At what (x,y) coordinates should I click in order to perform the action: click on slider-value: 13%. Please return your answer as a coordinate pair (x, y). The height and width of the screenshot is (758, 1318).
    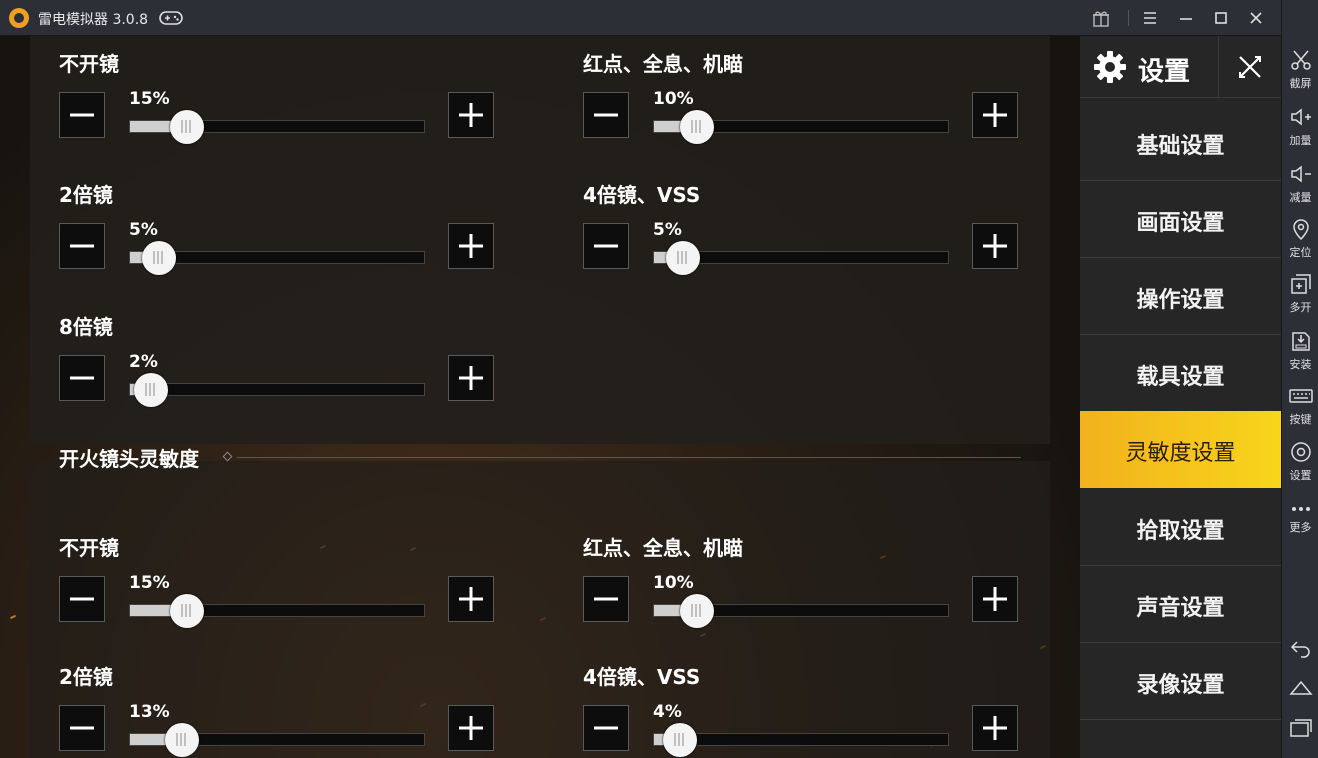
    Looking at the image, I should click on (149, 712).